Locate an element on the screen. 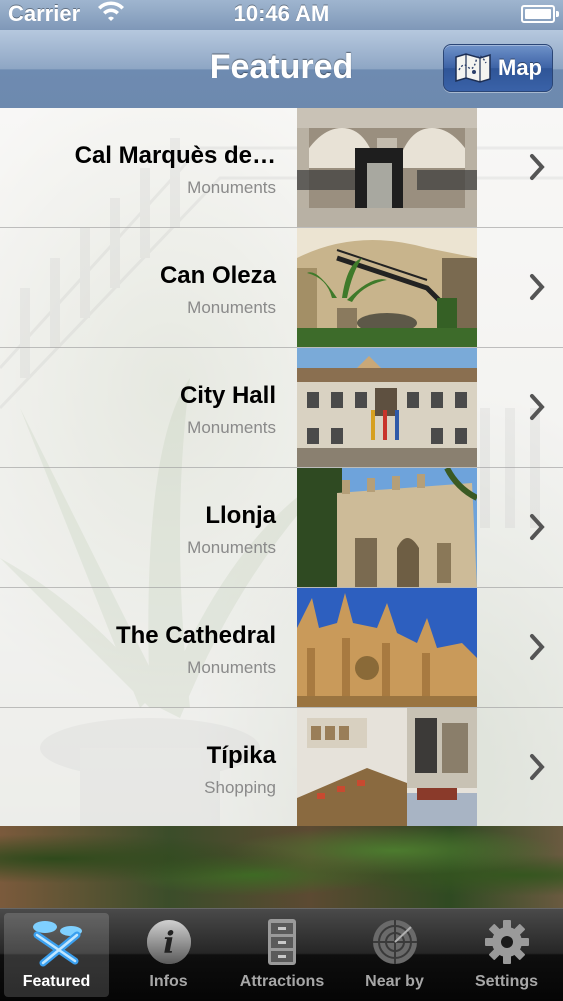 This screenshot has width=563, height=1001. svg-text: i is located at coordinates (168, 943).